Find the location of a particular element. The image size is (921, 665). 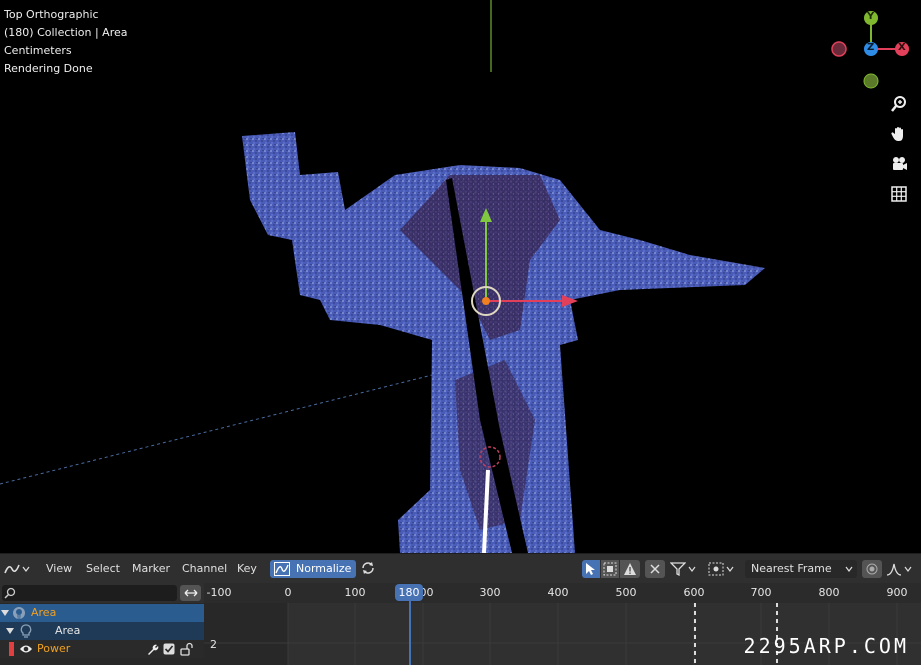

graph-editor-icon is located at coordinates (12, 569).